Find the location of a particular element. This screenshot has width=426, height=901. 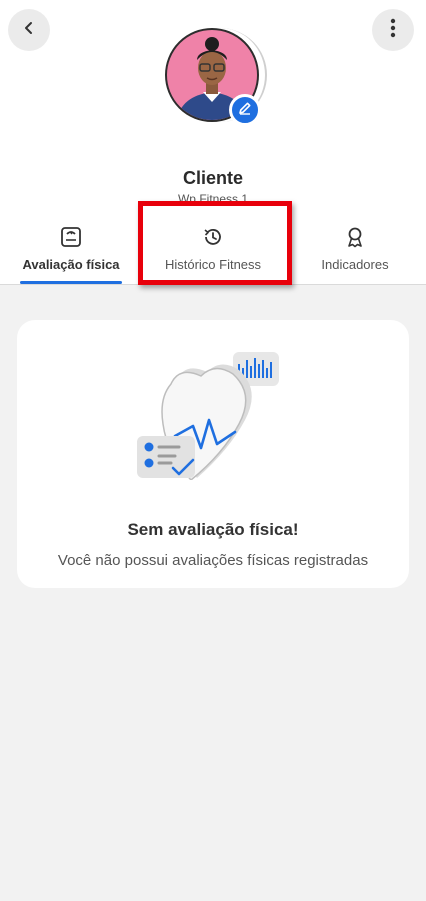

tab-avaliacao-fisica: Avaliação física is located at coordinates (71, 251).